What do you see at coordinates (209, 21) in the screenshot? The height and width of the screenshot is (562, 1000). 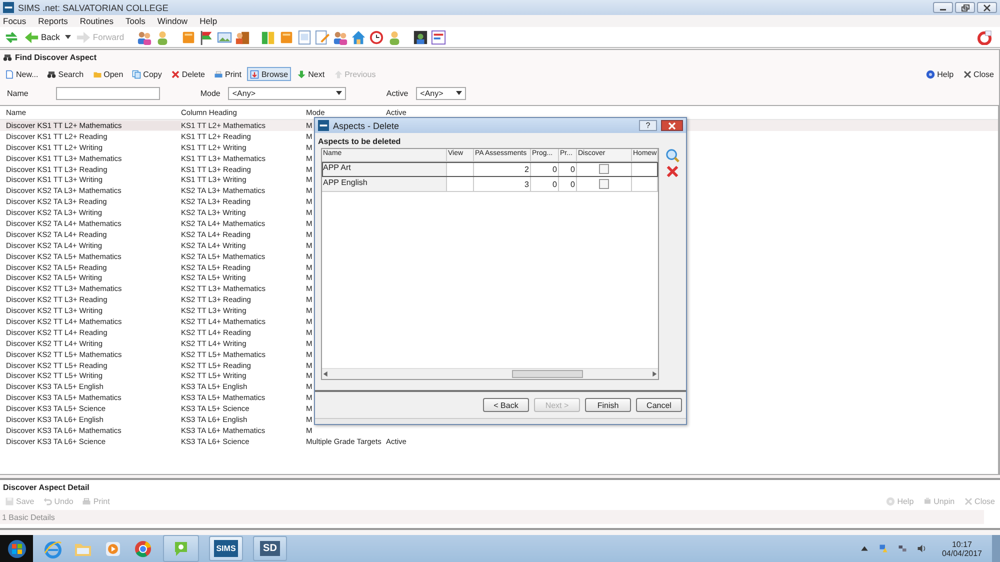 I see `menu-item: Help` at bounding box center [209, 21].